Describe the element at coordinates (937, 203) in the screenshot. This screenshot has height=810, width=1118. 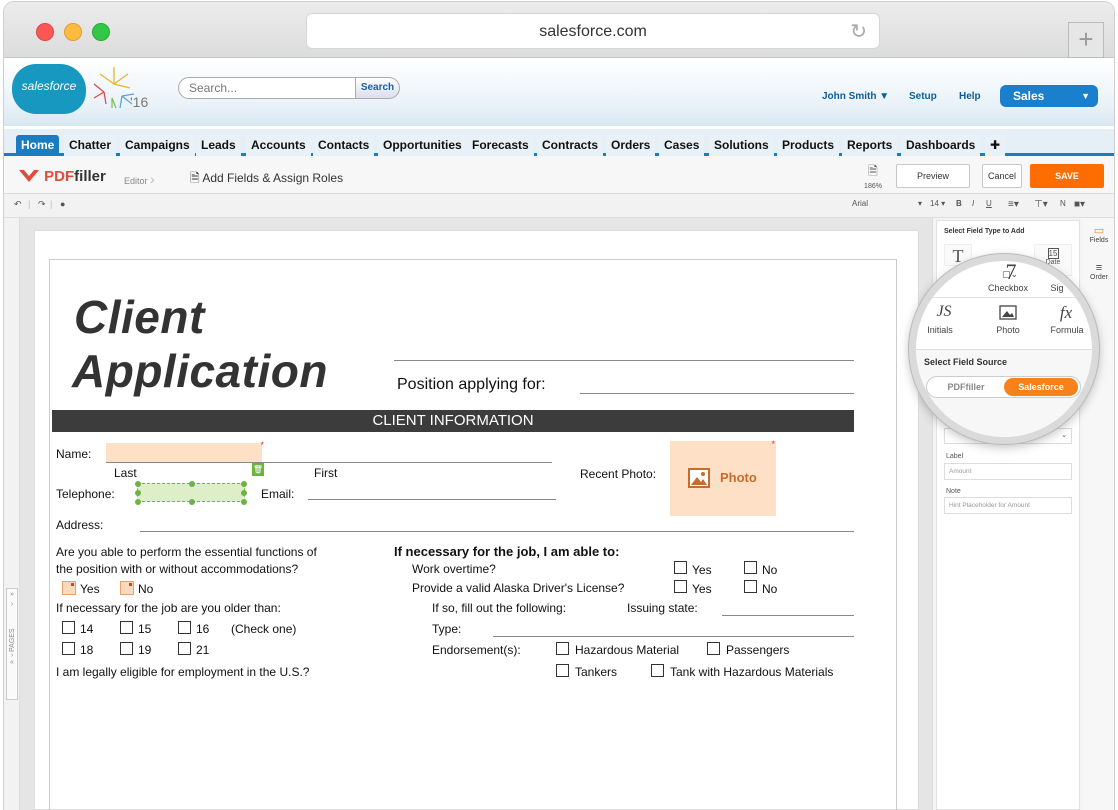
I see `font-size-select: 14 ▾` at that location.